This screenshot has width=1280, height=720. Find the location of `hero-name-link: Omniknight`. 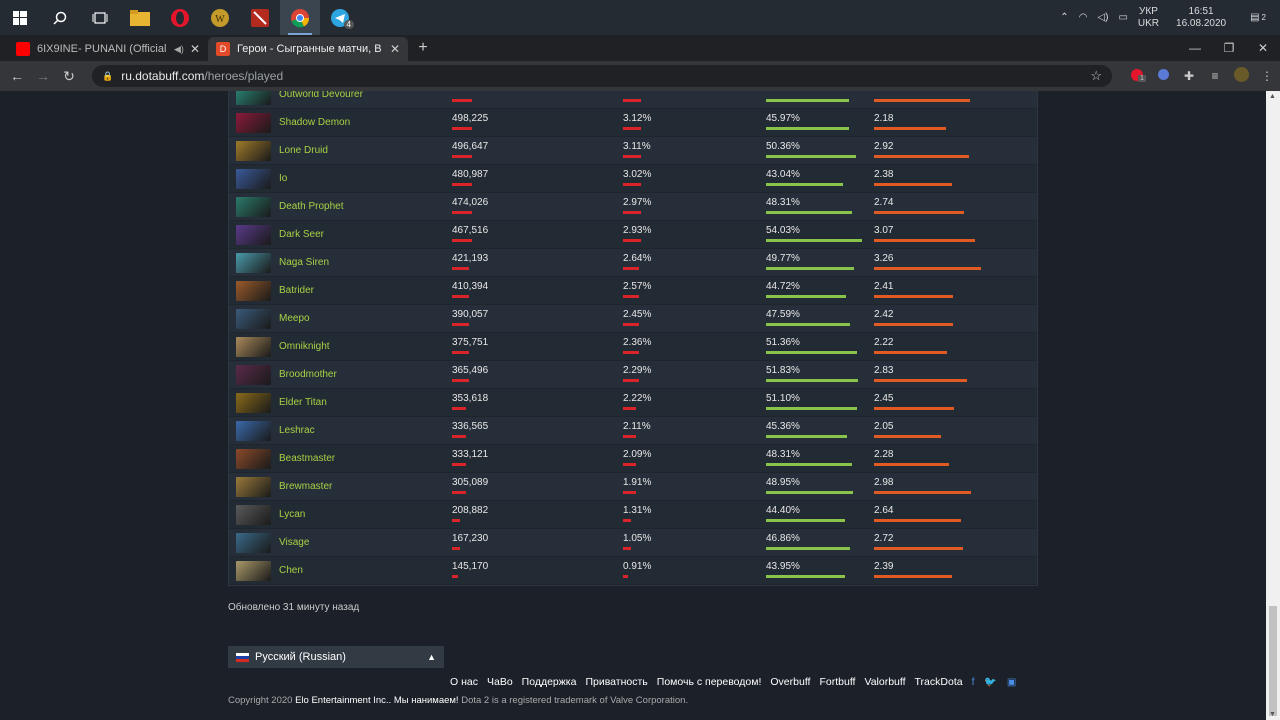

hero-name-link: Omniknight is located at coordinates (304, 346).